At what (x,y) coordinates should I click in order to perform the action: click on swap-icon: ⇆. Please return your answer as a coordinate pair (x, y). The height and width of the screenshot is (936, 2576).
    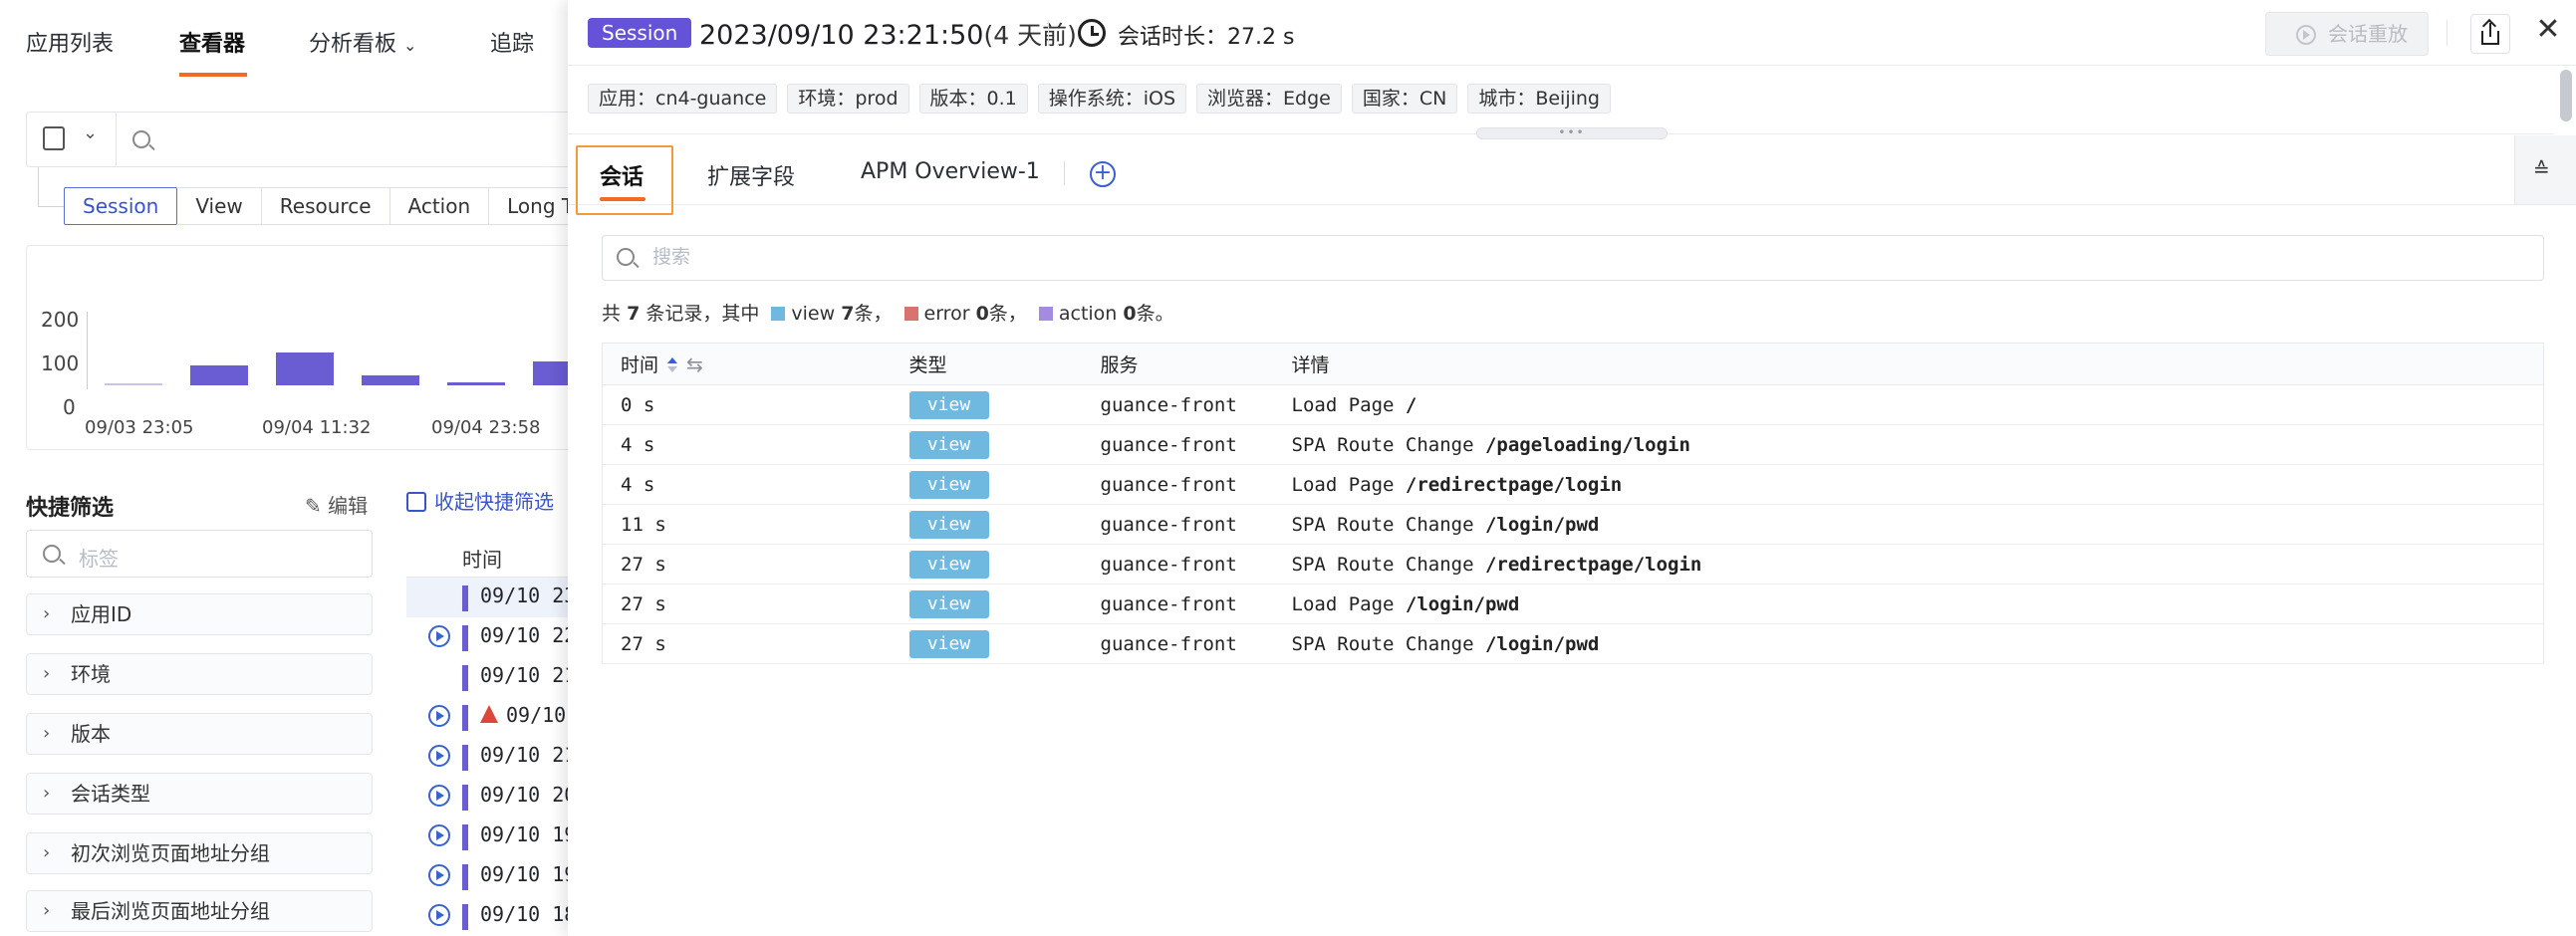
    Looking at the image, I should click on (694, 364).